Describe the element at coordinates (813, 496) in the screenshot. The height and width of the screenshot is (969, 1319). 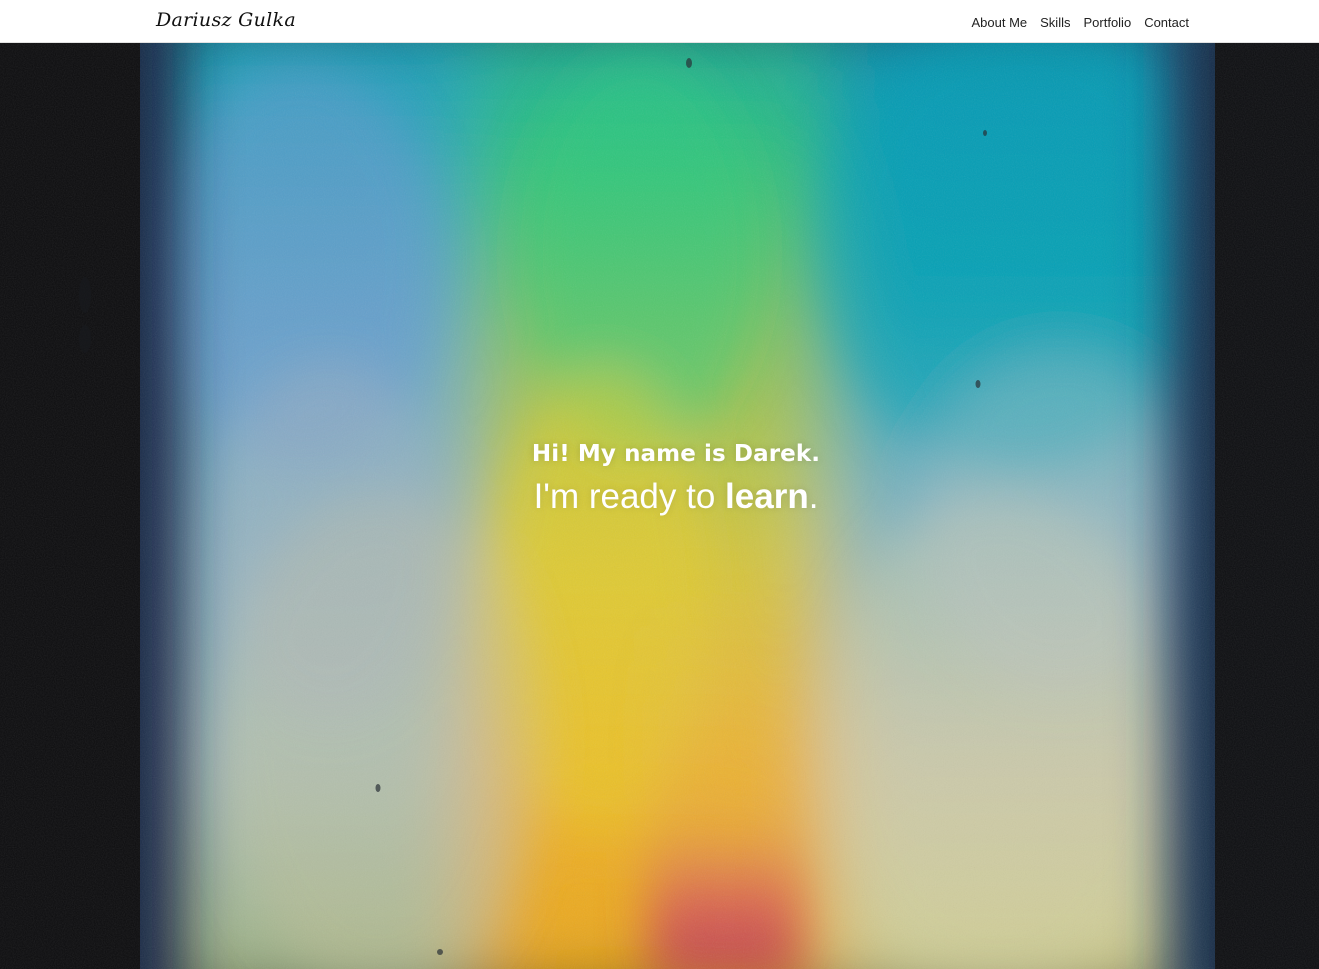
I see `hero-tagline-suffix: .` at that location.